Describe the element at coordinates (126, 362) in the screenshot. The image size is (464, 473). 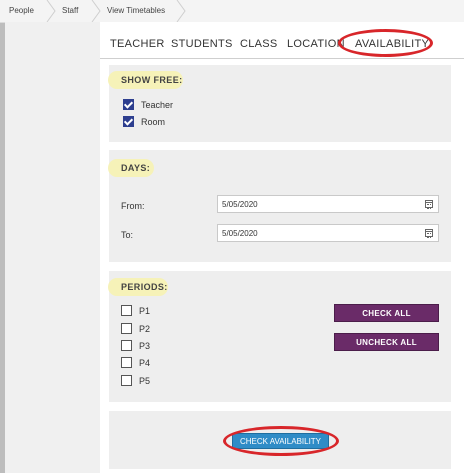
I see `period-checkbox-p4` at that location.